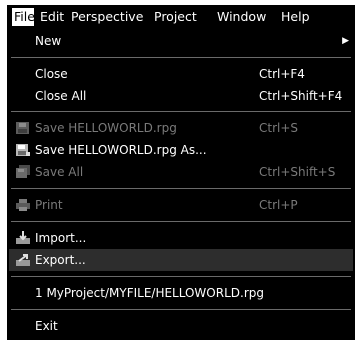 The height and width of the screenshot is (345, 362). Describe the element at coordinates (181, 41) in the screenshot. I see `menu-item-new: New ▶` at that location.